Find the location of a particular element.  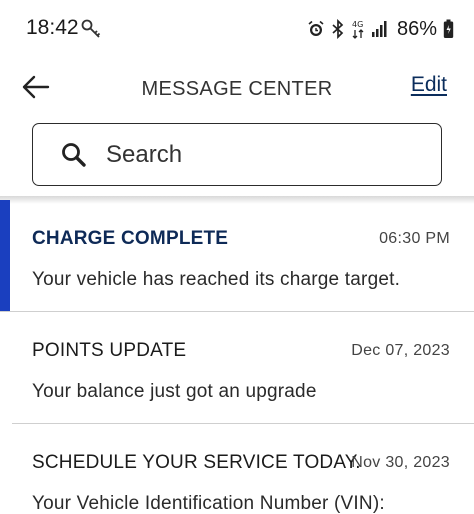

search-input is located at coordinates (256, 154).